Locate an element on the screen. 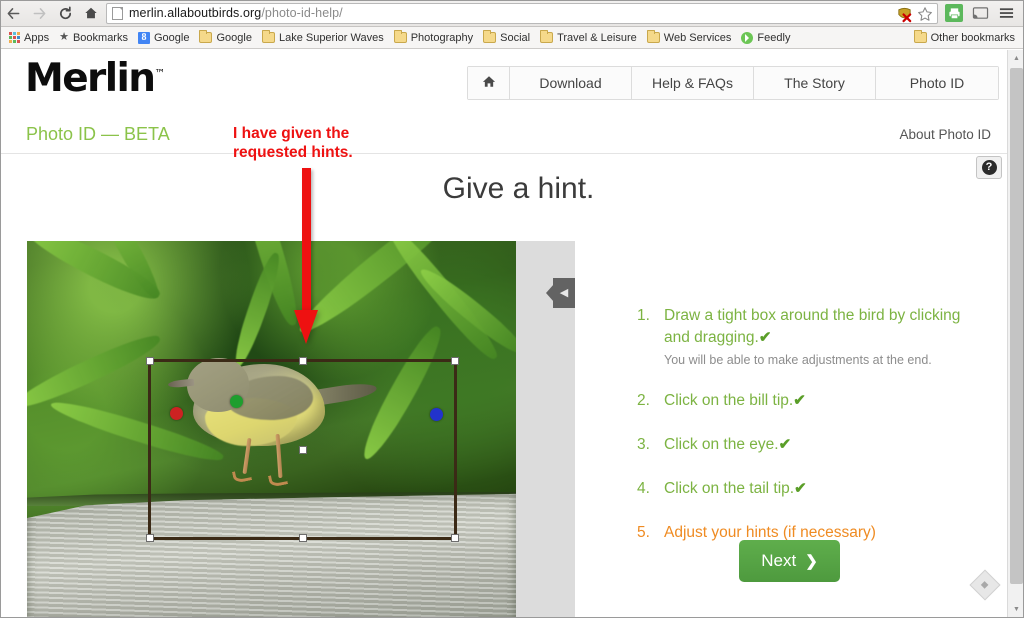 This screenshot has width=1024, height=618. step-text-wrap: Click on the eye.✔ is located at coordinates (823, 445).